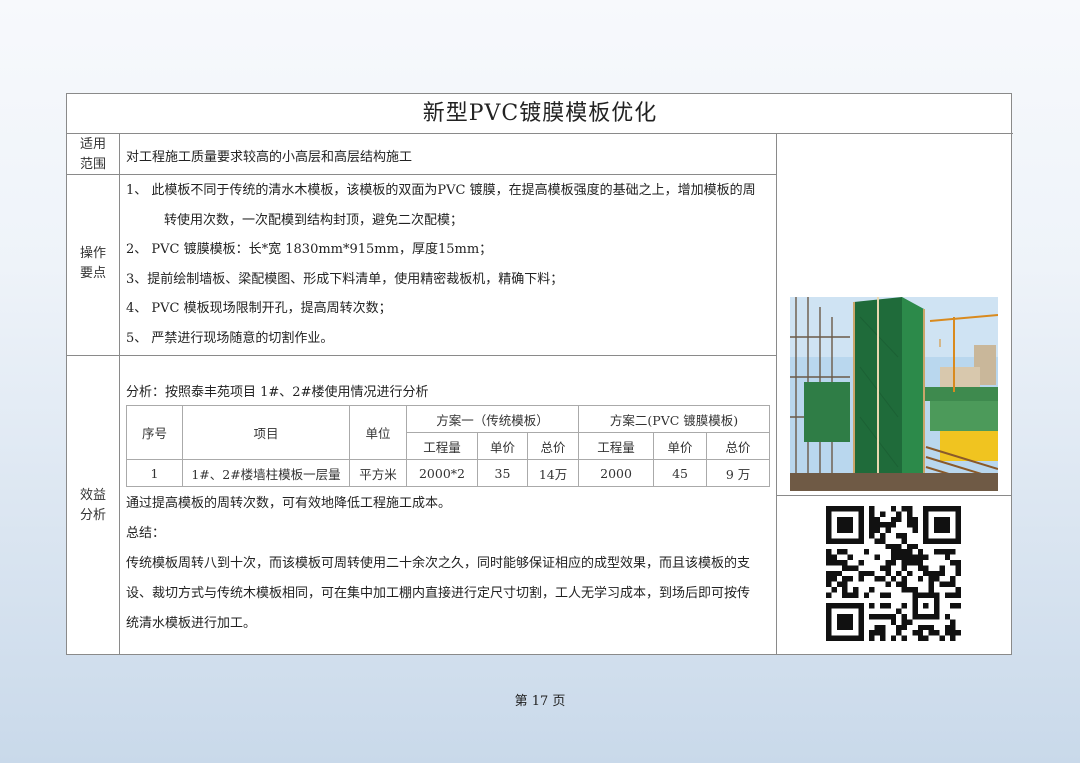 The height and width of the screenshot is (763, 1080). What do you see at coordinates (92, 154) in the screenshot?
I see `scope-label: 适用 范围` at bounding box center [92, 154].